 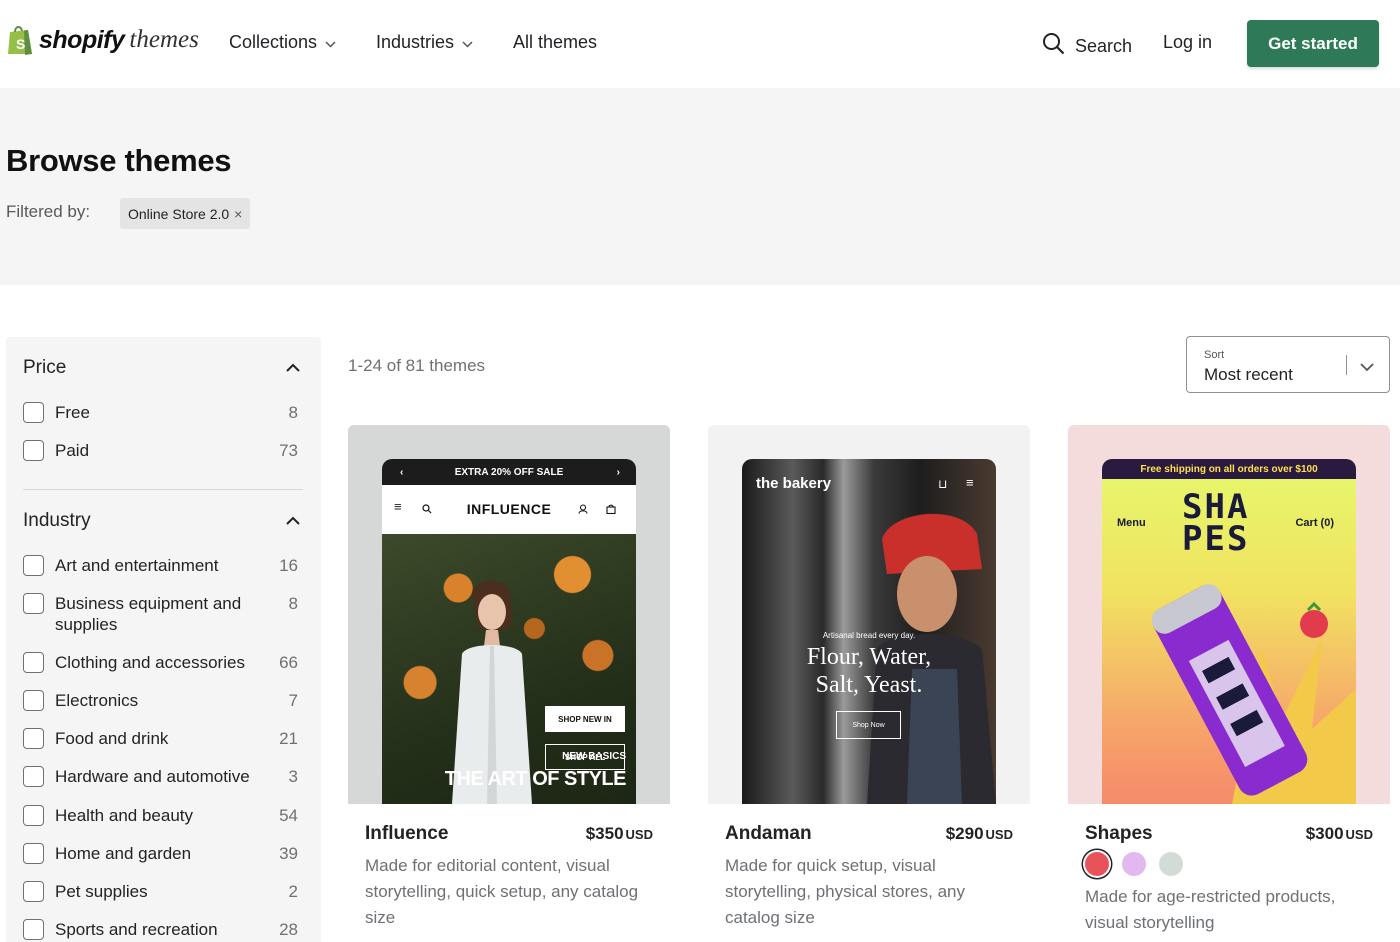 What do you see at coordinates (417, 365) in the screenshot?
I see `results-count: 1-24 of 81 themes` at bounding box center [417, 365].